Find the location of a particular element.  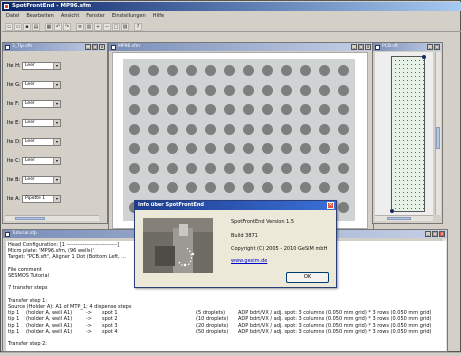

table-icon: ▥ is located at coordinates (89, 26).